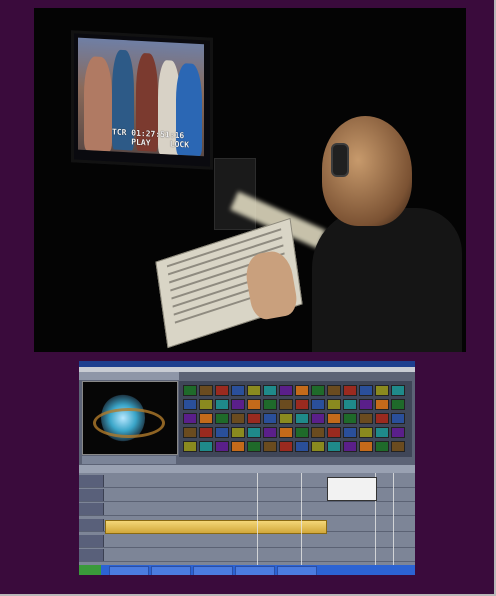 The image size is (496, 596). I want to click on start-button, so click(90, 570).